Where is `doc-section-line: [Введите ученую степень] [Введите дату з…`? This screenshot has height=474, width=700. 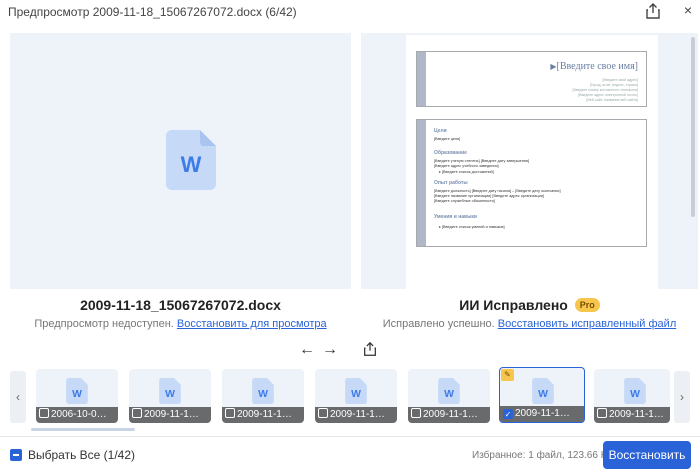
doc-section-line: [Введите ученую степень] [Введите дату з… is located at coordinates (482, 161).